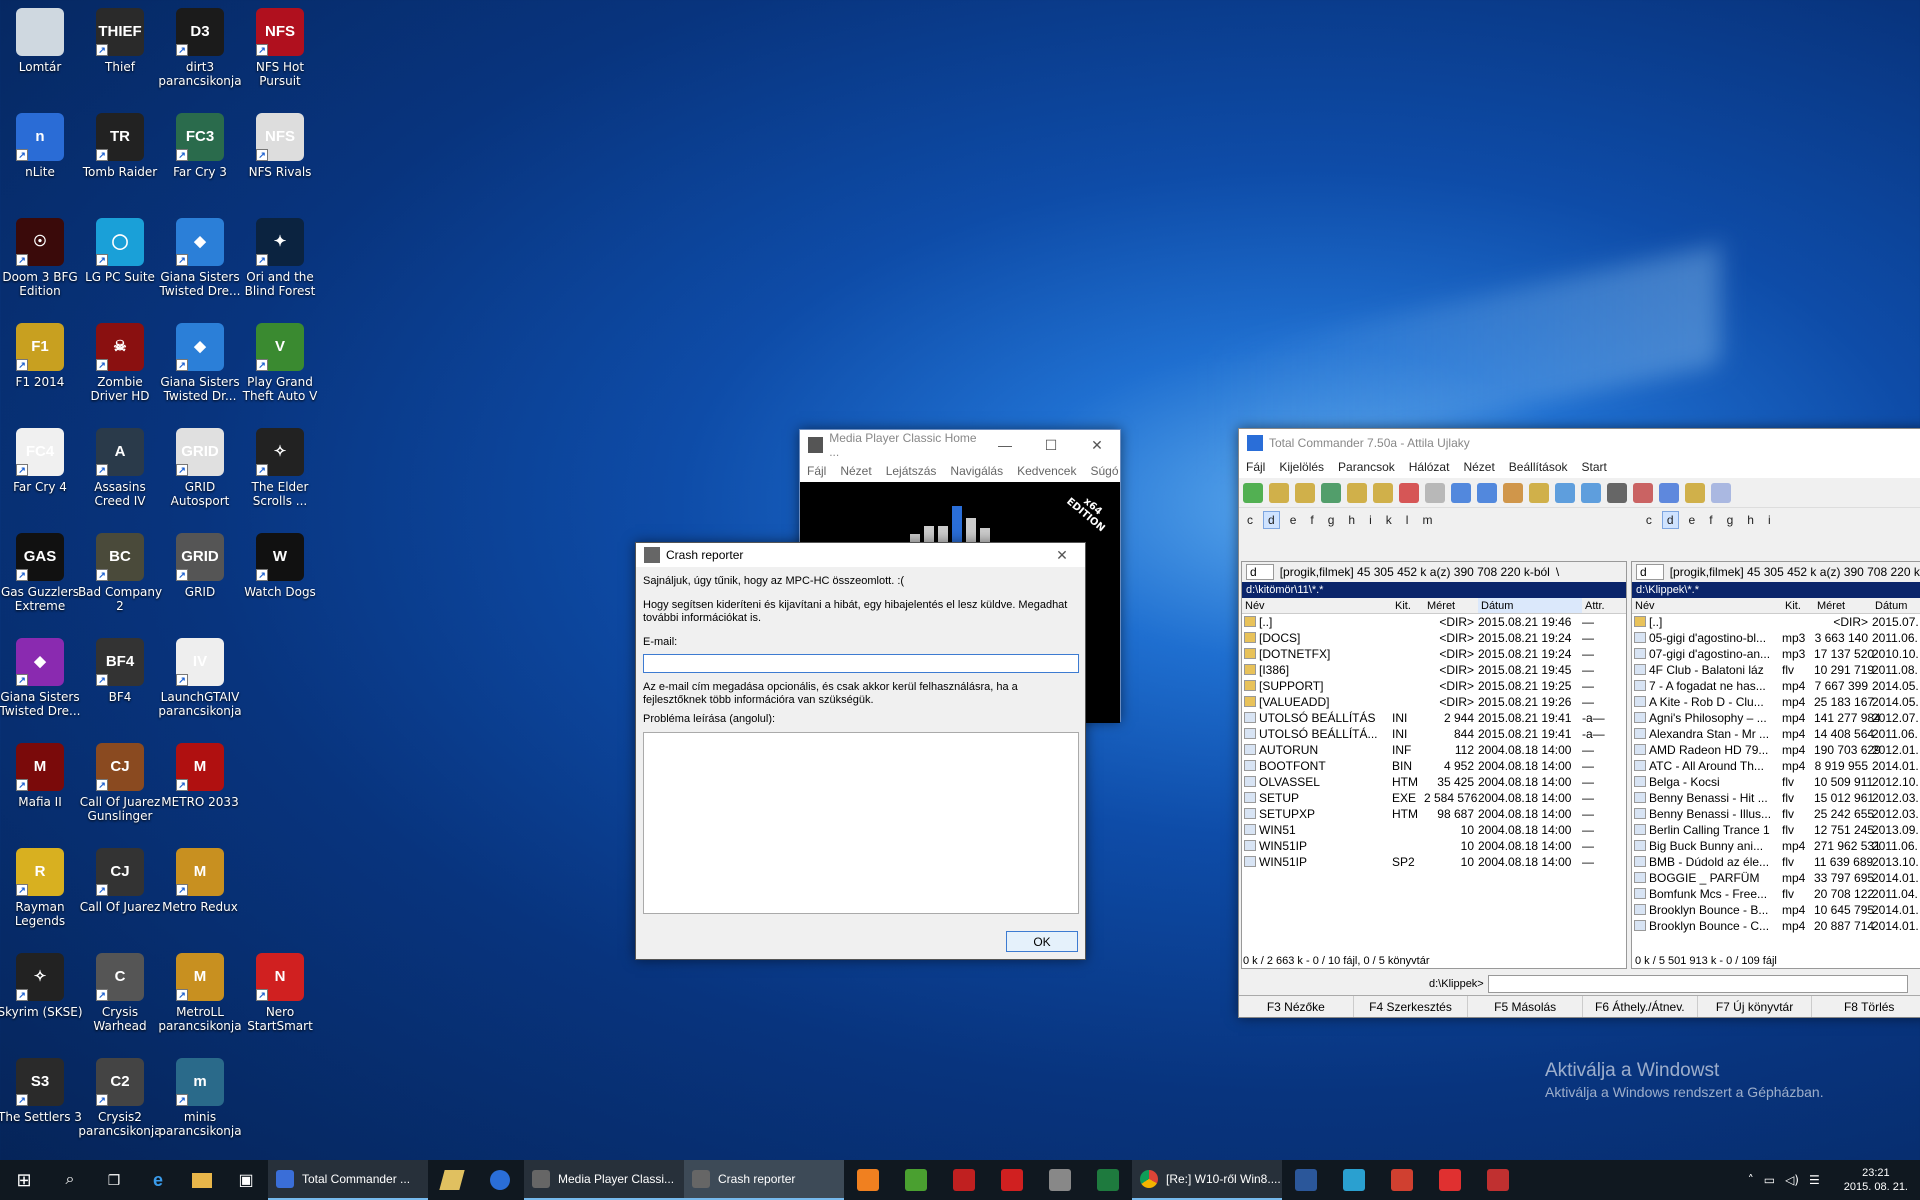 This screenshot has height=1200, width=1920. What do you see at coordinates (452, 1180) in the screenshot?
I see `pinned-app-icon` at bounding box center [452, 1180].